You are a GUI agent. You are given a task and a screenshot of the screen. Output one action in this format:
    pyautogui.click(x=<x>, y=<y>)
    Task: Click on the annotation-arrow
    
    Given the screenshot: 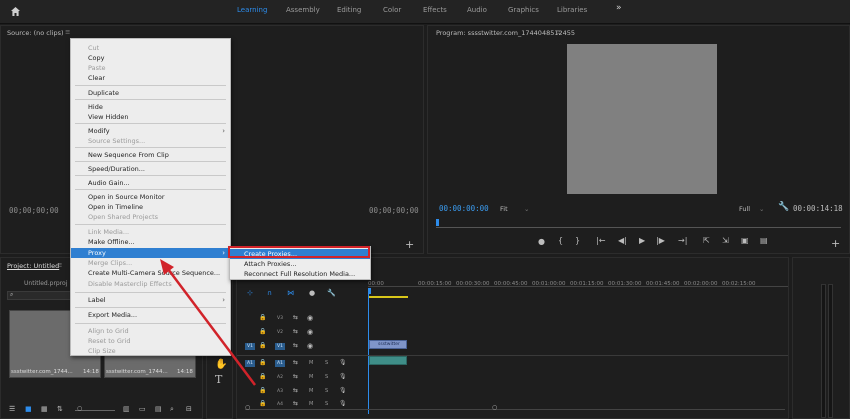 What is the action you would take?
    pyautogui.click(x=208, y=322)
    